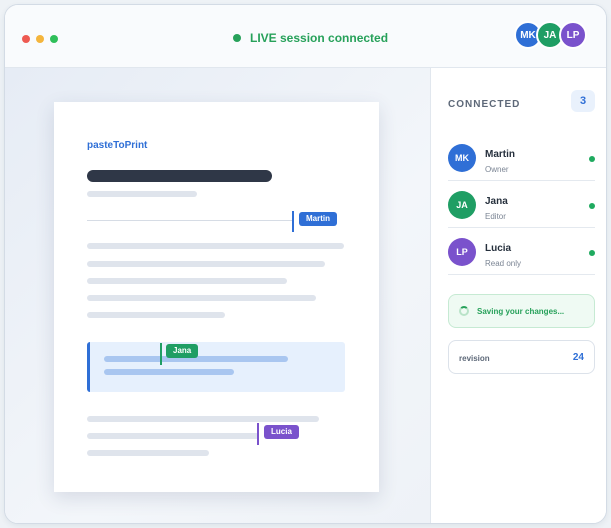 The image size is (611, 528). Describe the element at coordinates (189, 220) in the screenshot. I see `divider` at that location.